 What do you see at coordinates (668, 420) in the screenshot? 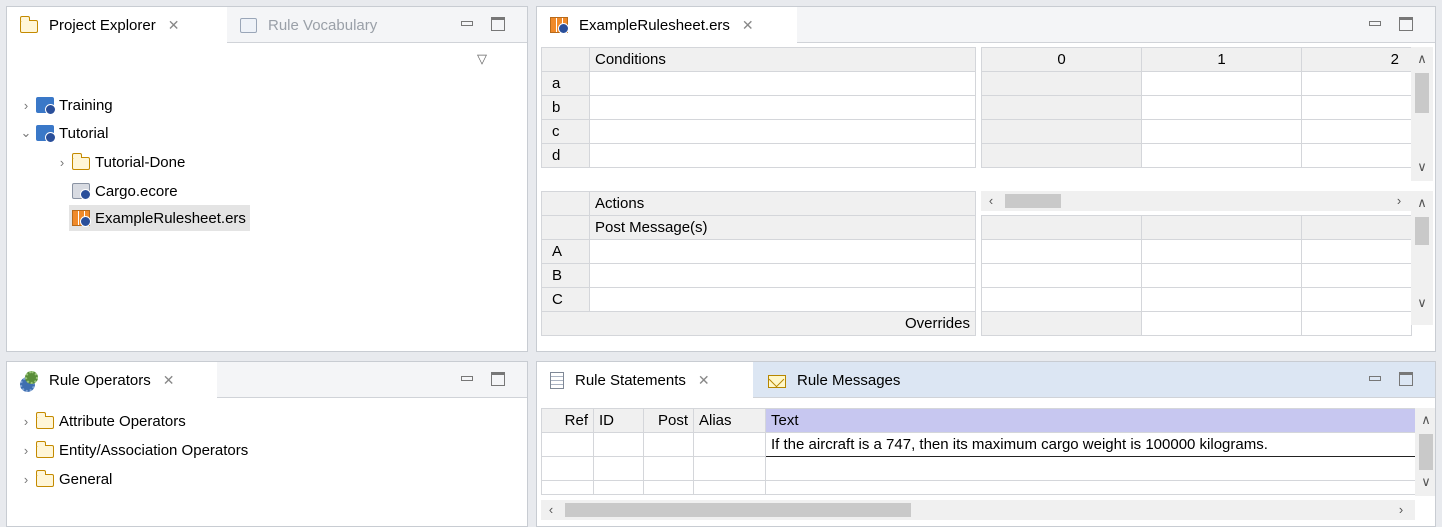
I see `column-header-post: Post` at bounding box center [668, 420].